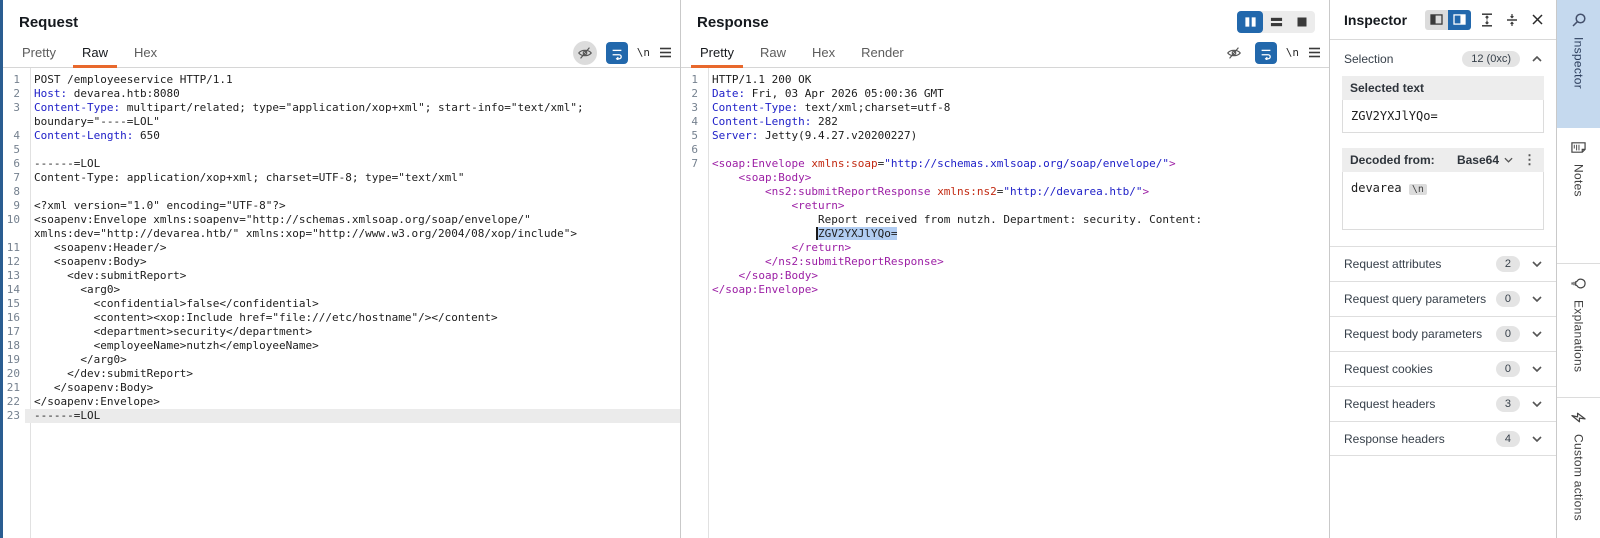  Describe the element at coordinates (694, 93) in the screenshot. I see `line-number: 2` at that location.